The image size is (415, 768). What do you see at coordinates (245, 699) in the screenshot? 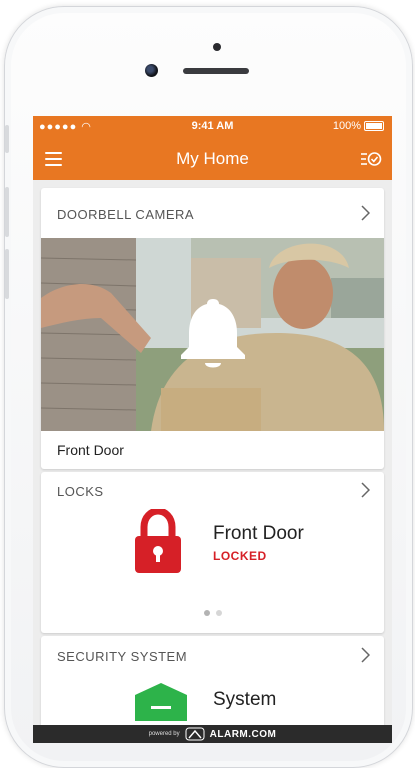
I see `system-name: System` at bounding box center [245, 699].